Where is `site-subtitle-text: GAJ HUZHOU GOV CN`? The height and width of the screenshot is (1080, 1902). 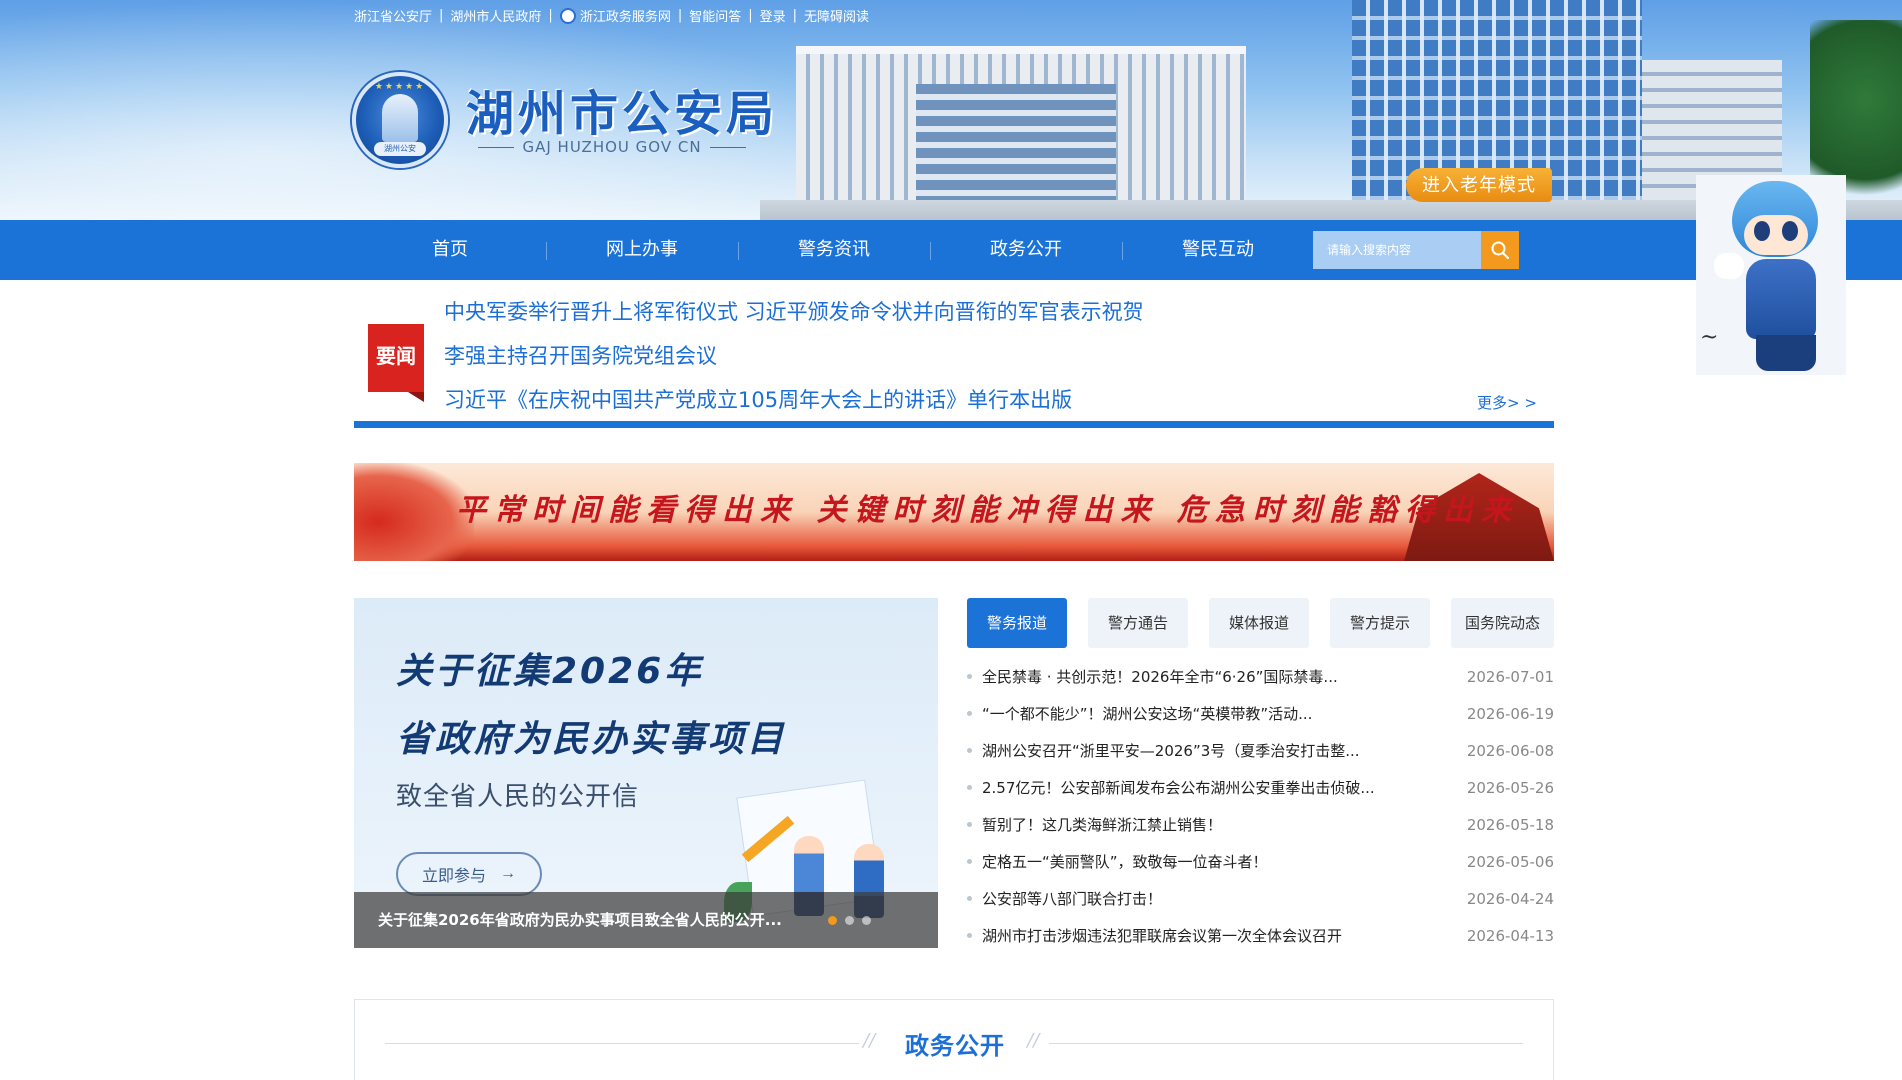
site-subtitle-text: GAJ HUZHOU GOV CN is located at coordinates (612, 147).